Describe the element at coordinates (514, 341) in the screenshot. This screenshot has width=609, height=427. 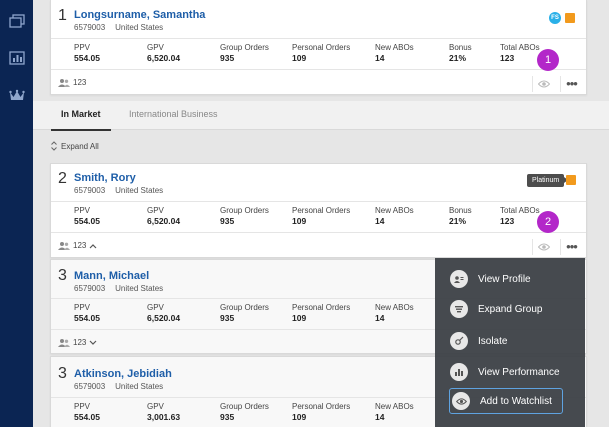
I see `menu-item-isolate: Isolate` at that location.